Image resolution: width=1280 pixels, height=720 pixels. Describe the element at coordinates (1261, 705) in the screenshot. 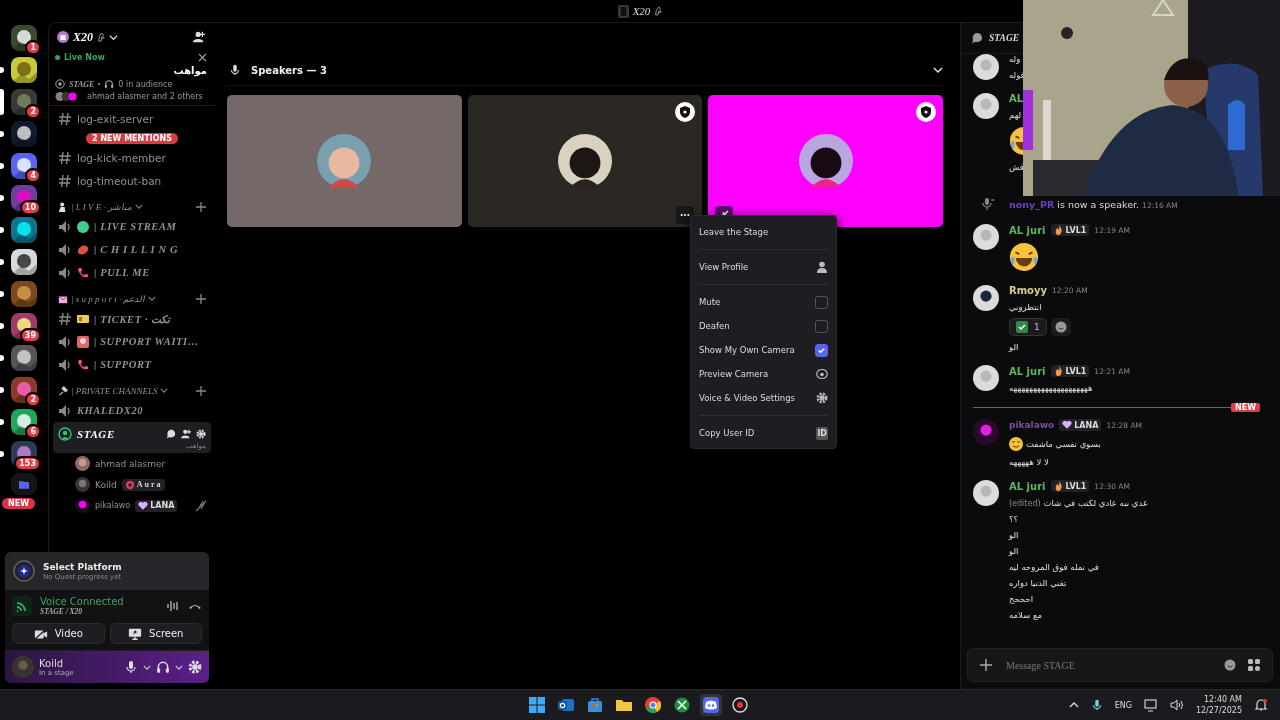

I see `notification-bell-icon` at that location.